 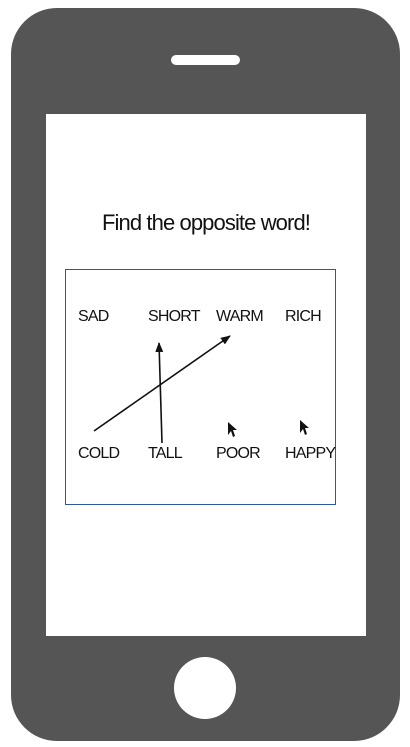 I want to click on word-tall: TALL, so click(x=165, y=454).